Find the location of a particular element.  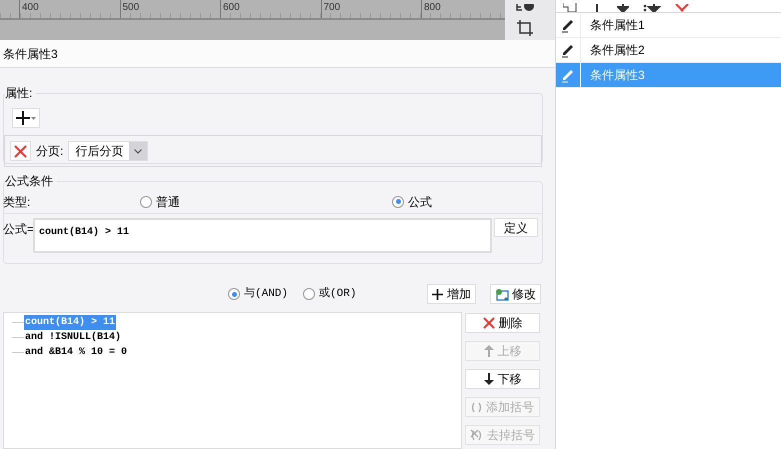

ruler-label: 500 is located at coordinates (170, 9).